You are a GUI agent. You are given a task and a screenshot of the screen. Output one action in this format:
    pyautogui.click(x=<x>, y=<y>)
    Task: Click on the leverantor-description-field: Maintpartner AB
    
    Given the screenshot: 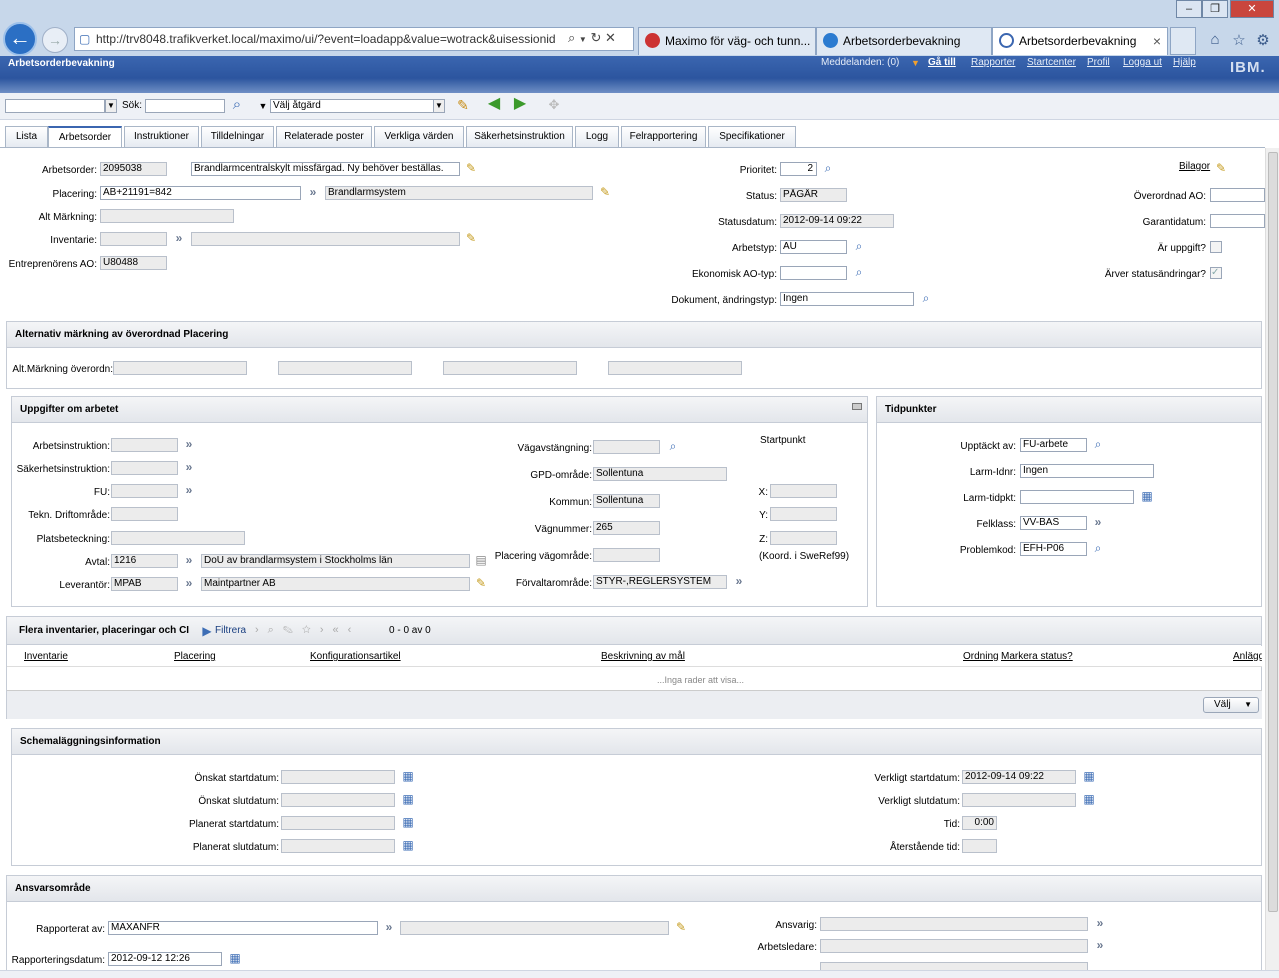 What is the action you would take?
    pyautogui.click(x=335, y=584)
    